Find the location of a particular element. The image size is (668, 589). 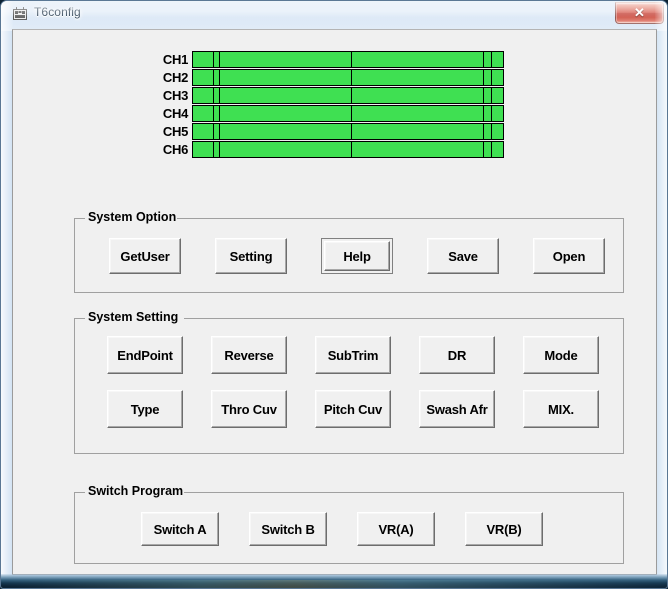

button-label: Help is located at coordinates (357, 256).